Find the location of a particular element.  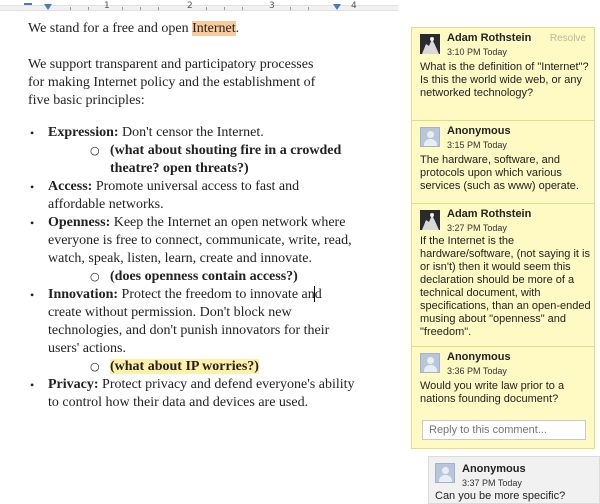

comment-time: 3:36 PM Today is located at coordinates (477, 371).